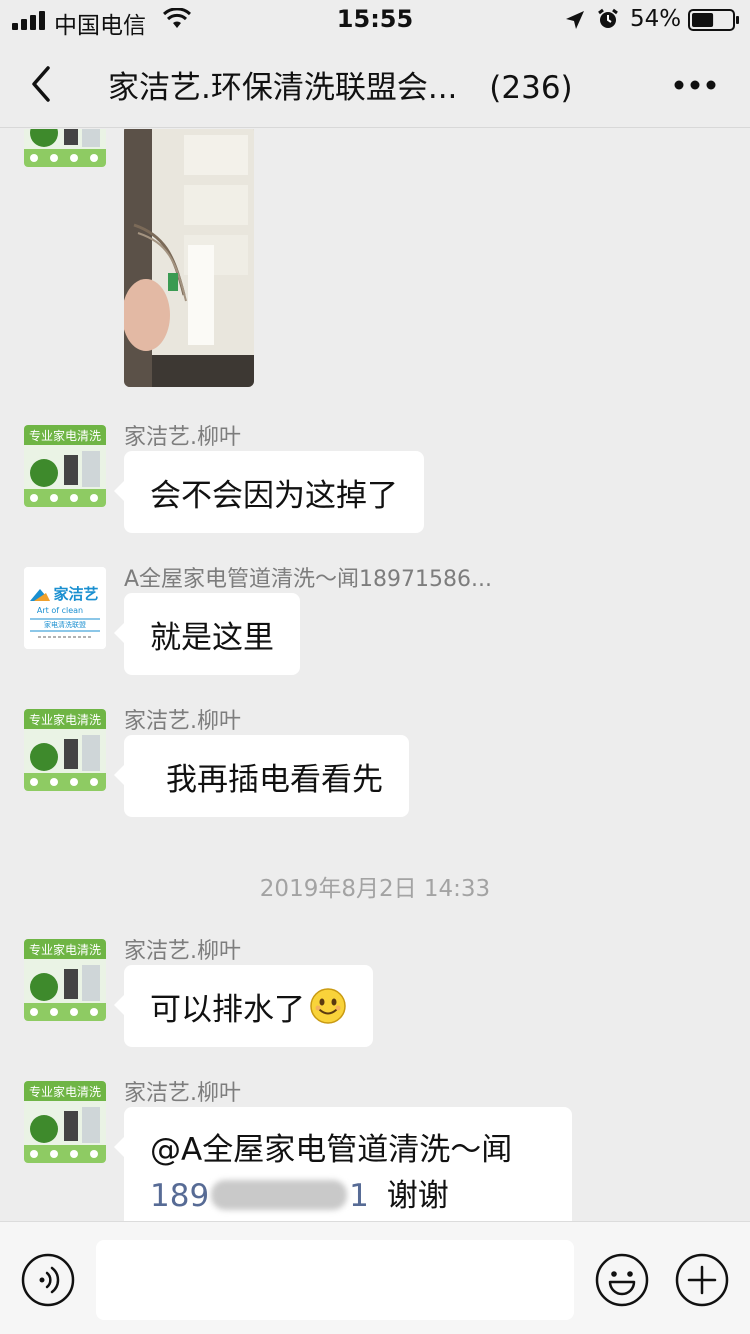 Image resolution: width=750 pixels, height=1334 pixels. I want to click on brand-logo-avatar-icon: 家洁艺 Art of clean 家电清洗联盟, so click(65, 608).